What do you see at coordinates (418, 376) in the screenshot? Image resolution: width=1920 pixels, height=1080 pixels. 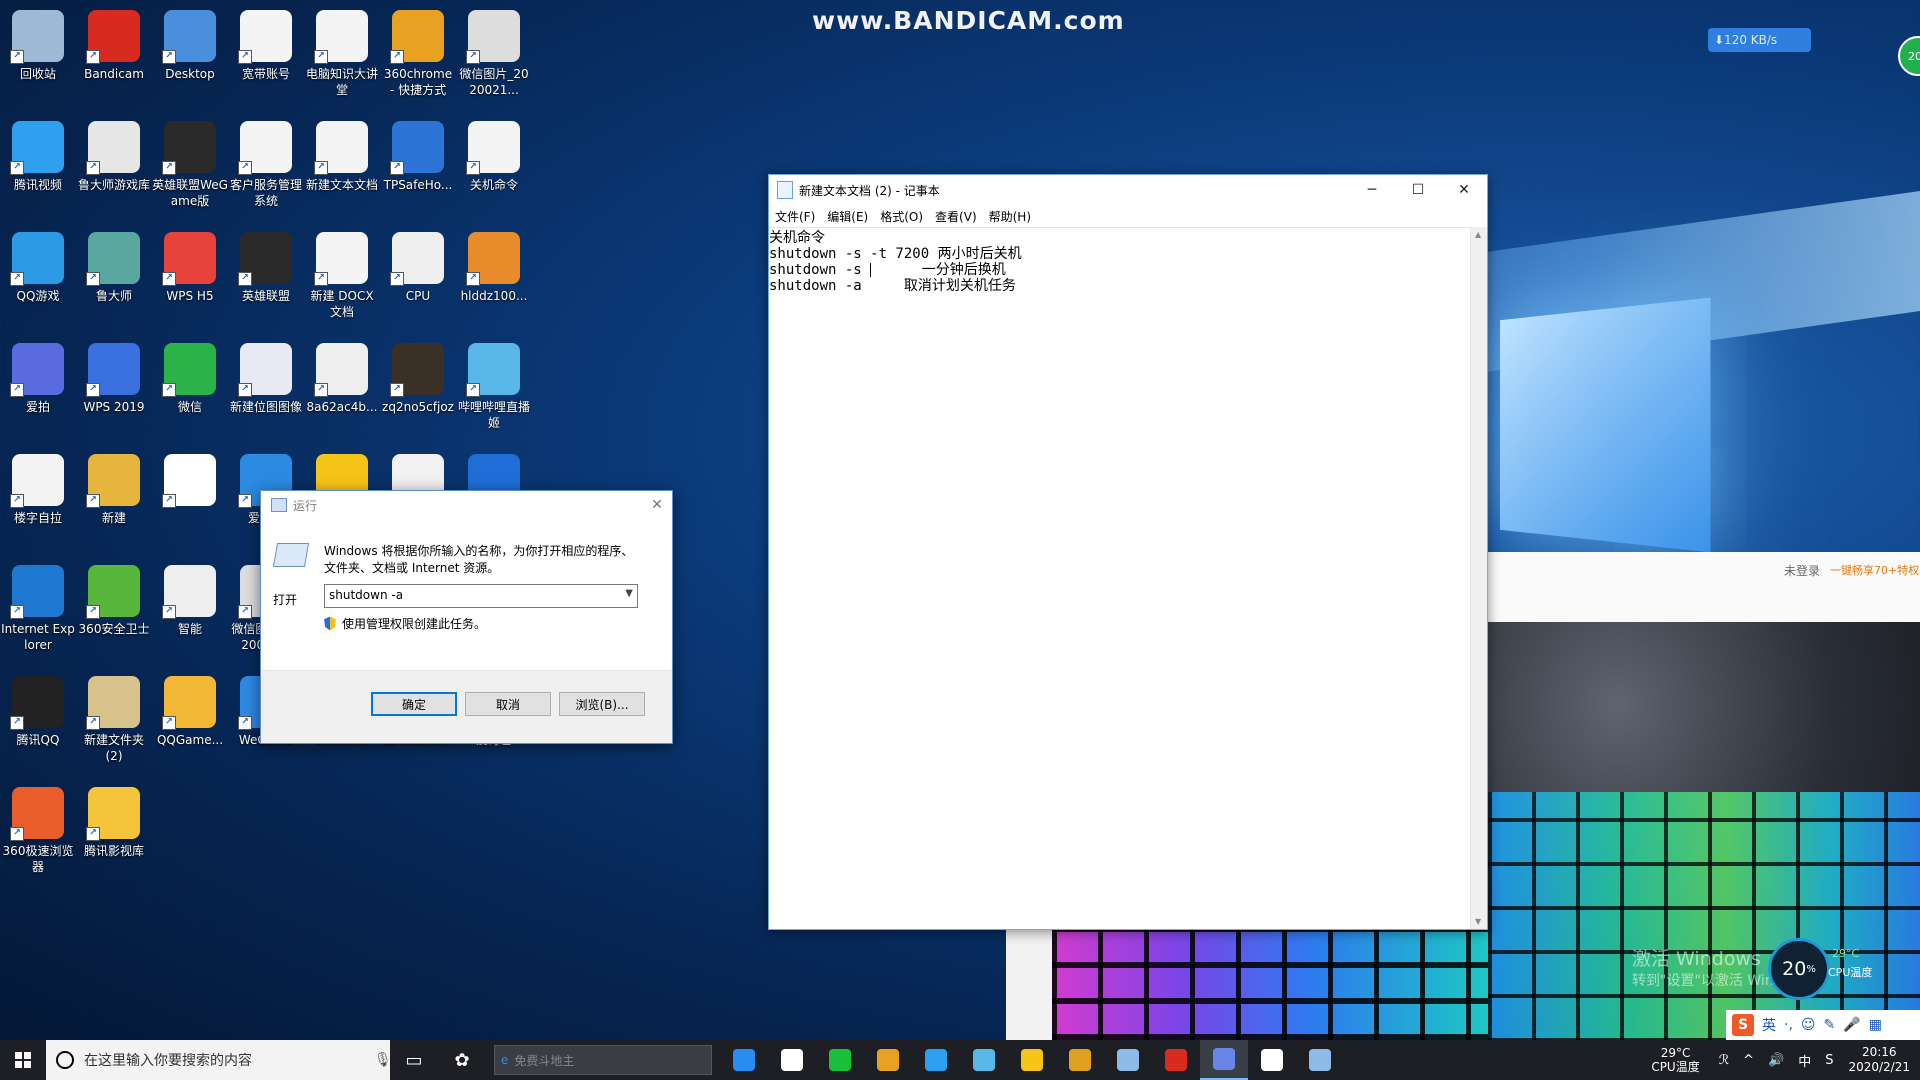 I see `desktop-icon: ↗ zq2no5cfjoz` at bounding box center [418, 376].